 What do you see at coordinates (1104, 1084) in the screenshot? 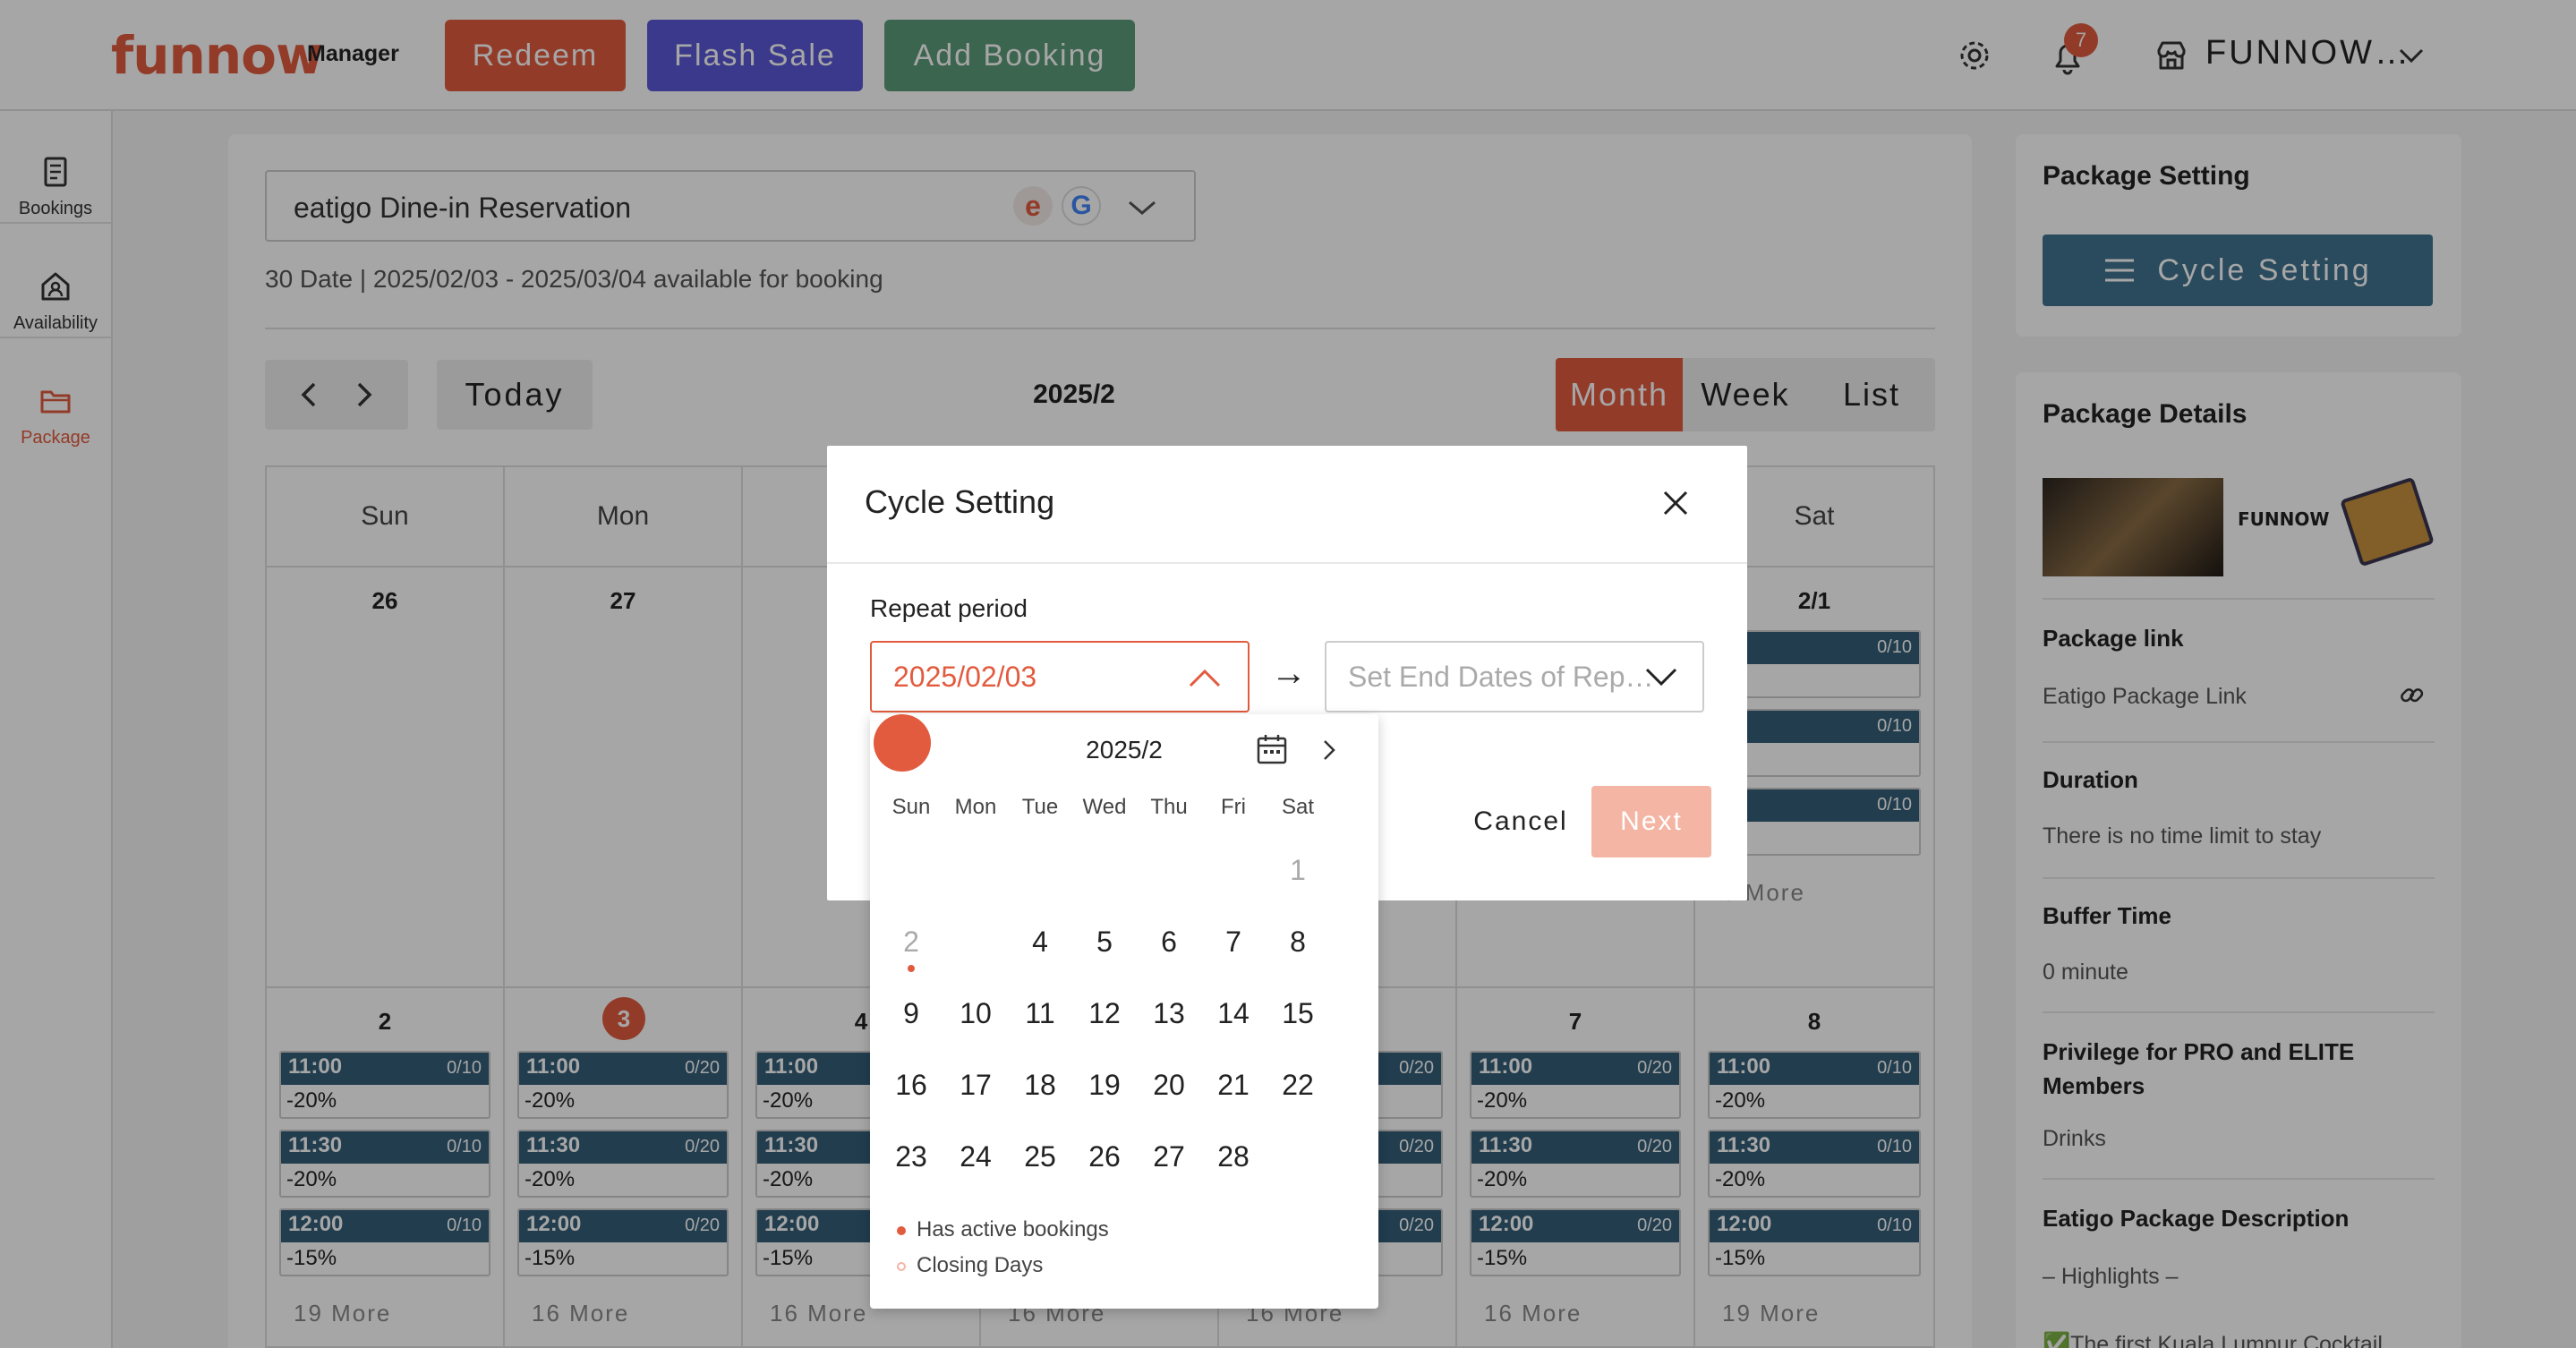
I see `picker-day: 19` at bounding box center [1104, 1084].